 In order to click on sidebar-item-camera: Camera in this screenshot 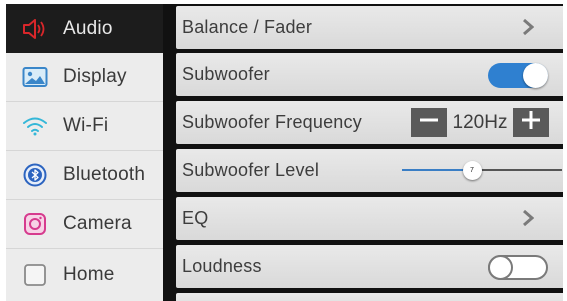, I will do `click(84, 224)`.